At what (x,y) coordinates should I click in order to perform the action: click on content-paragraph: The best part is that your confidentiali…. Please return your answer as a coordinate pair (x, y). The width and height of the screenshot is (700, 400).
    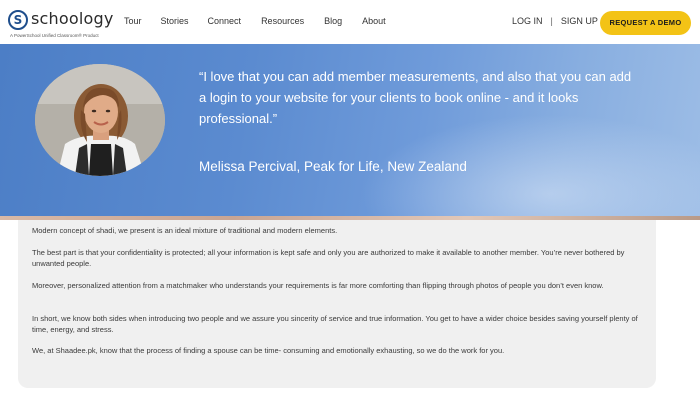
    Looking at the image, I should click on (328, 258).